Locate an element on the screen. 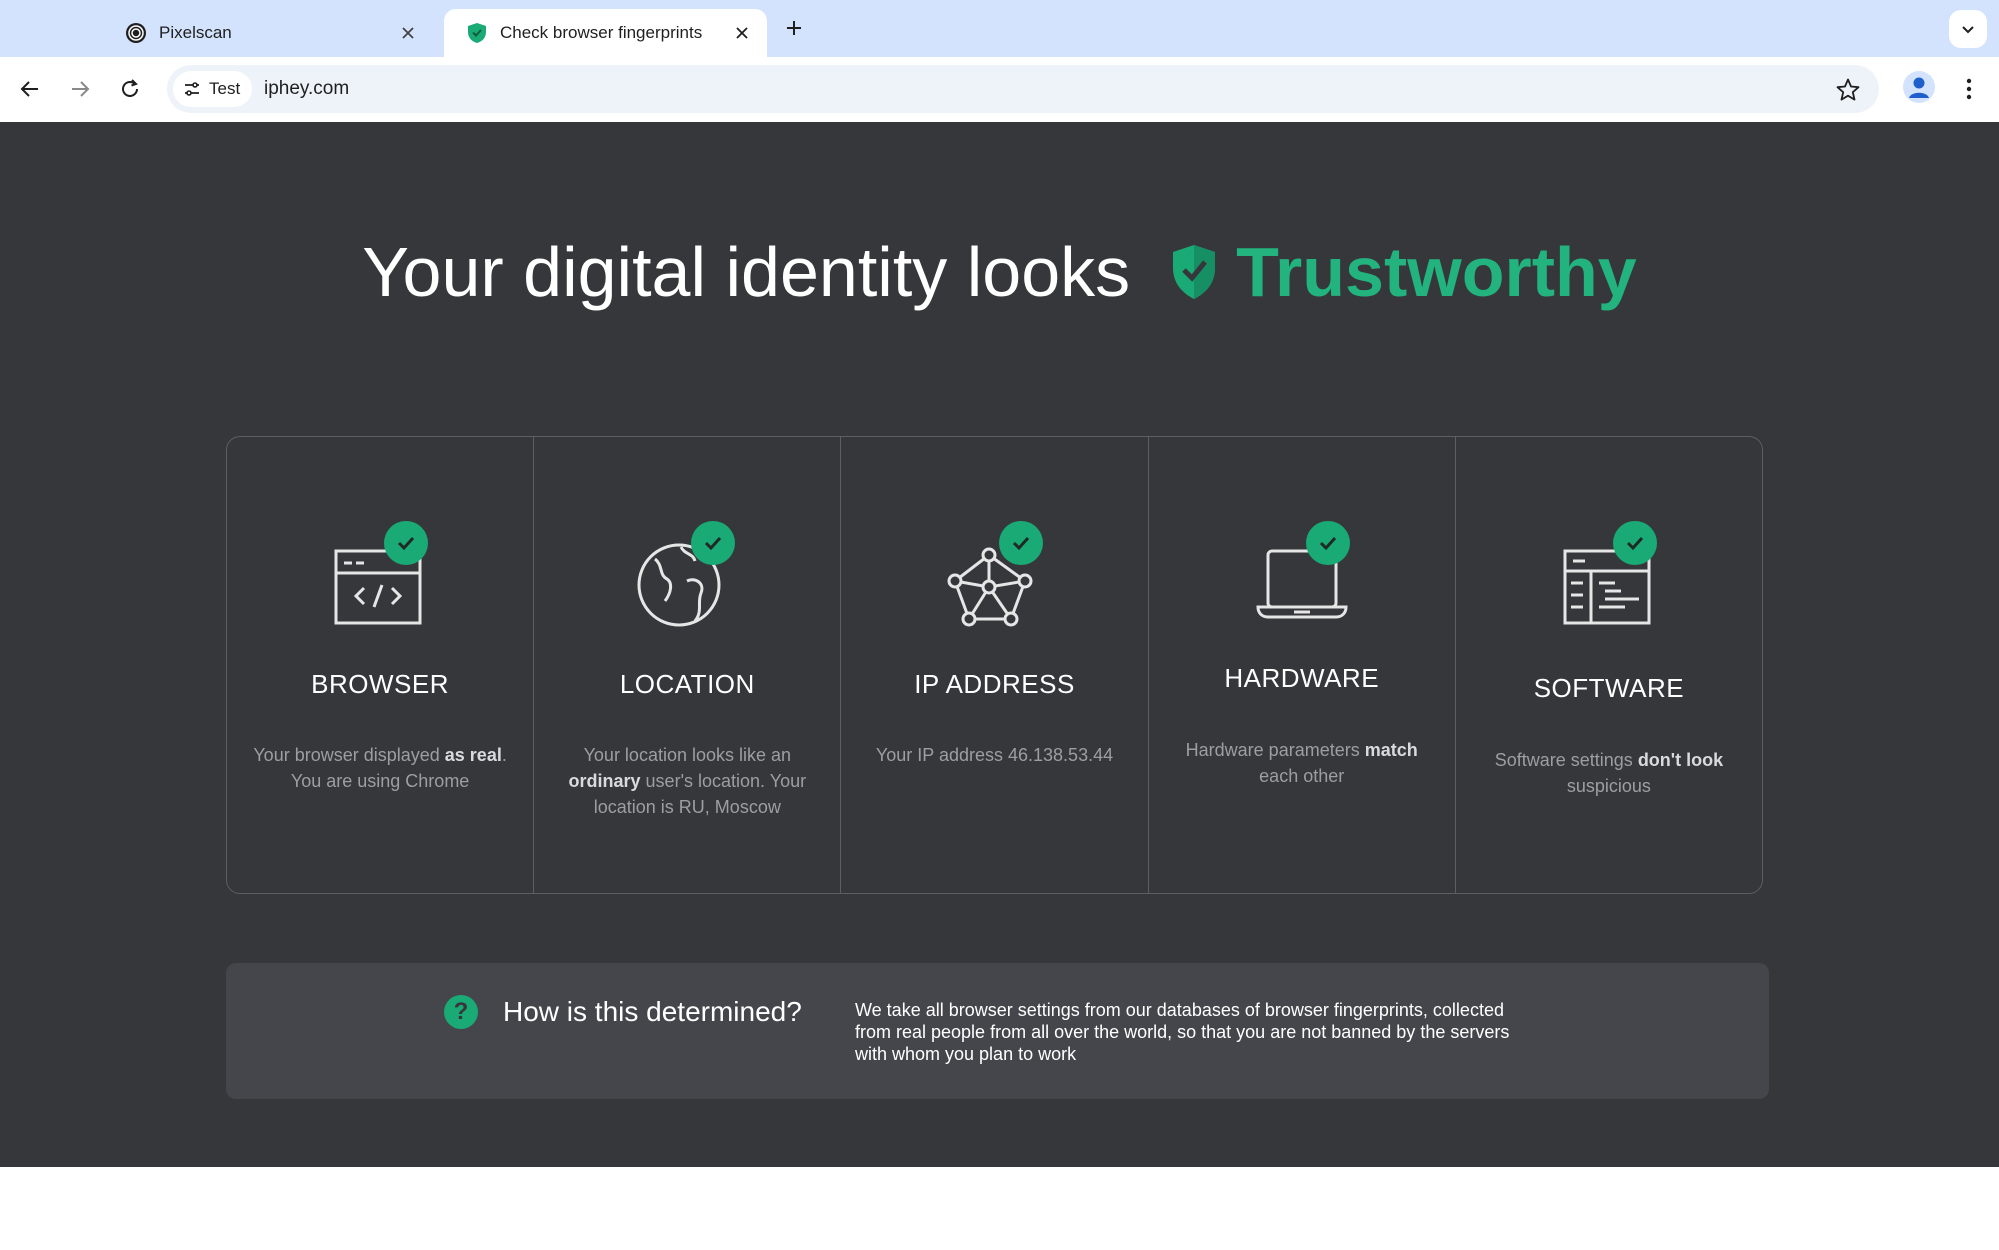 The width and height of the screenshot is (1999, 1250). site-info-chip: Test is located at coordinates (213, 89).